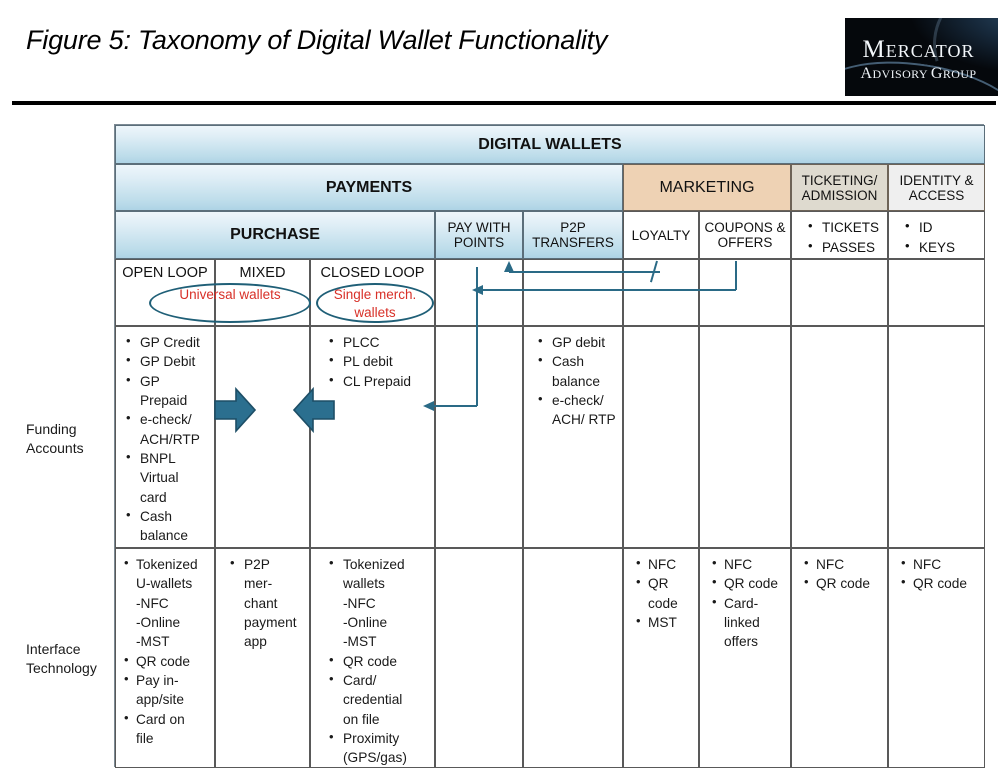 The image size is (1008, 768). I want to click on mercator-advisory-group-logo: MERCATOR ADVISORY GROUP, so click(921, 57).